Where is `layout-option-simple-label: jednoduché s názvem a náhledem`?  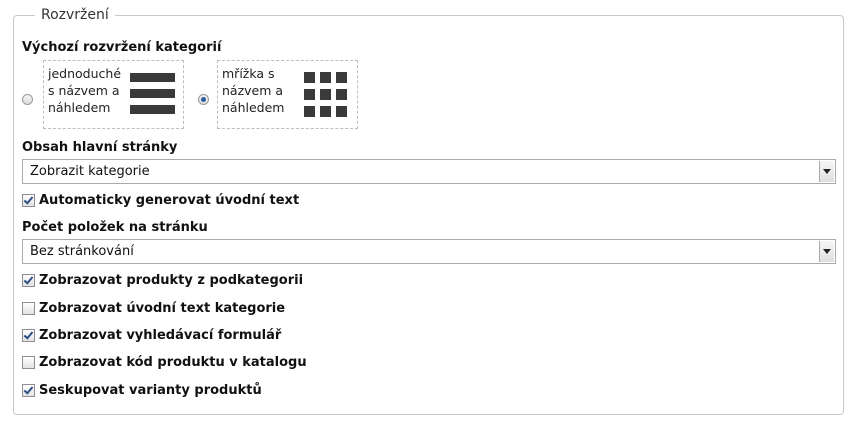 layout-option-simple-label: jednoduché s názvem a náhledem is located at coordinates (85, 90).